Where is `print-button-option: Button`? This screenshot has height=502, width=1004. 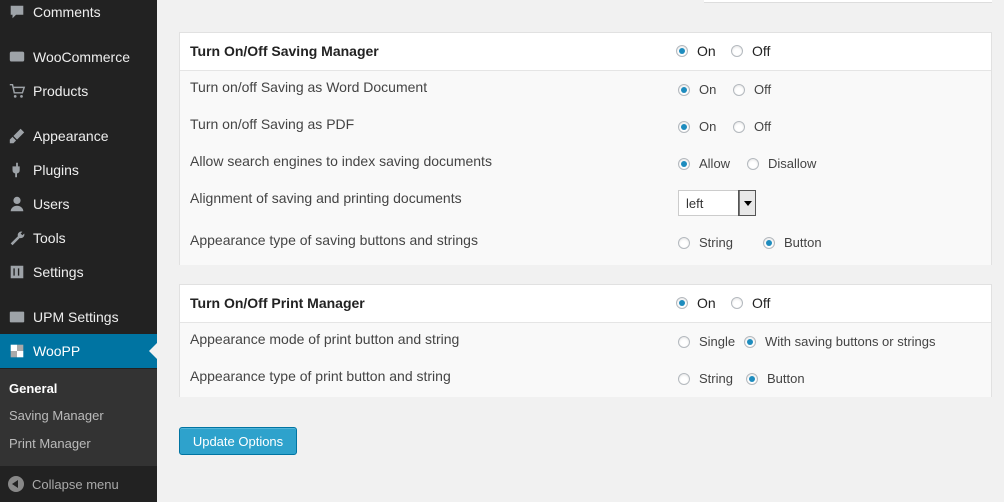 print-button-option: Button is located at coordinates (775, 378).